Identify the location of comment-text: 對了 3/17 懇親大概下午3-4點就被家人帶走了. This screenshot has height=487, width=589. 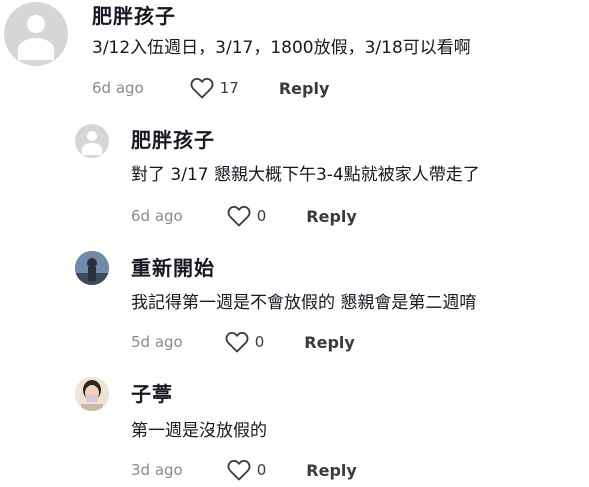
(305, 175).